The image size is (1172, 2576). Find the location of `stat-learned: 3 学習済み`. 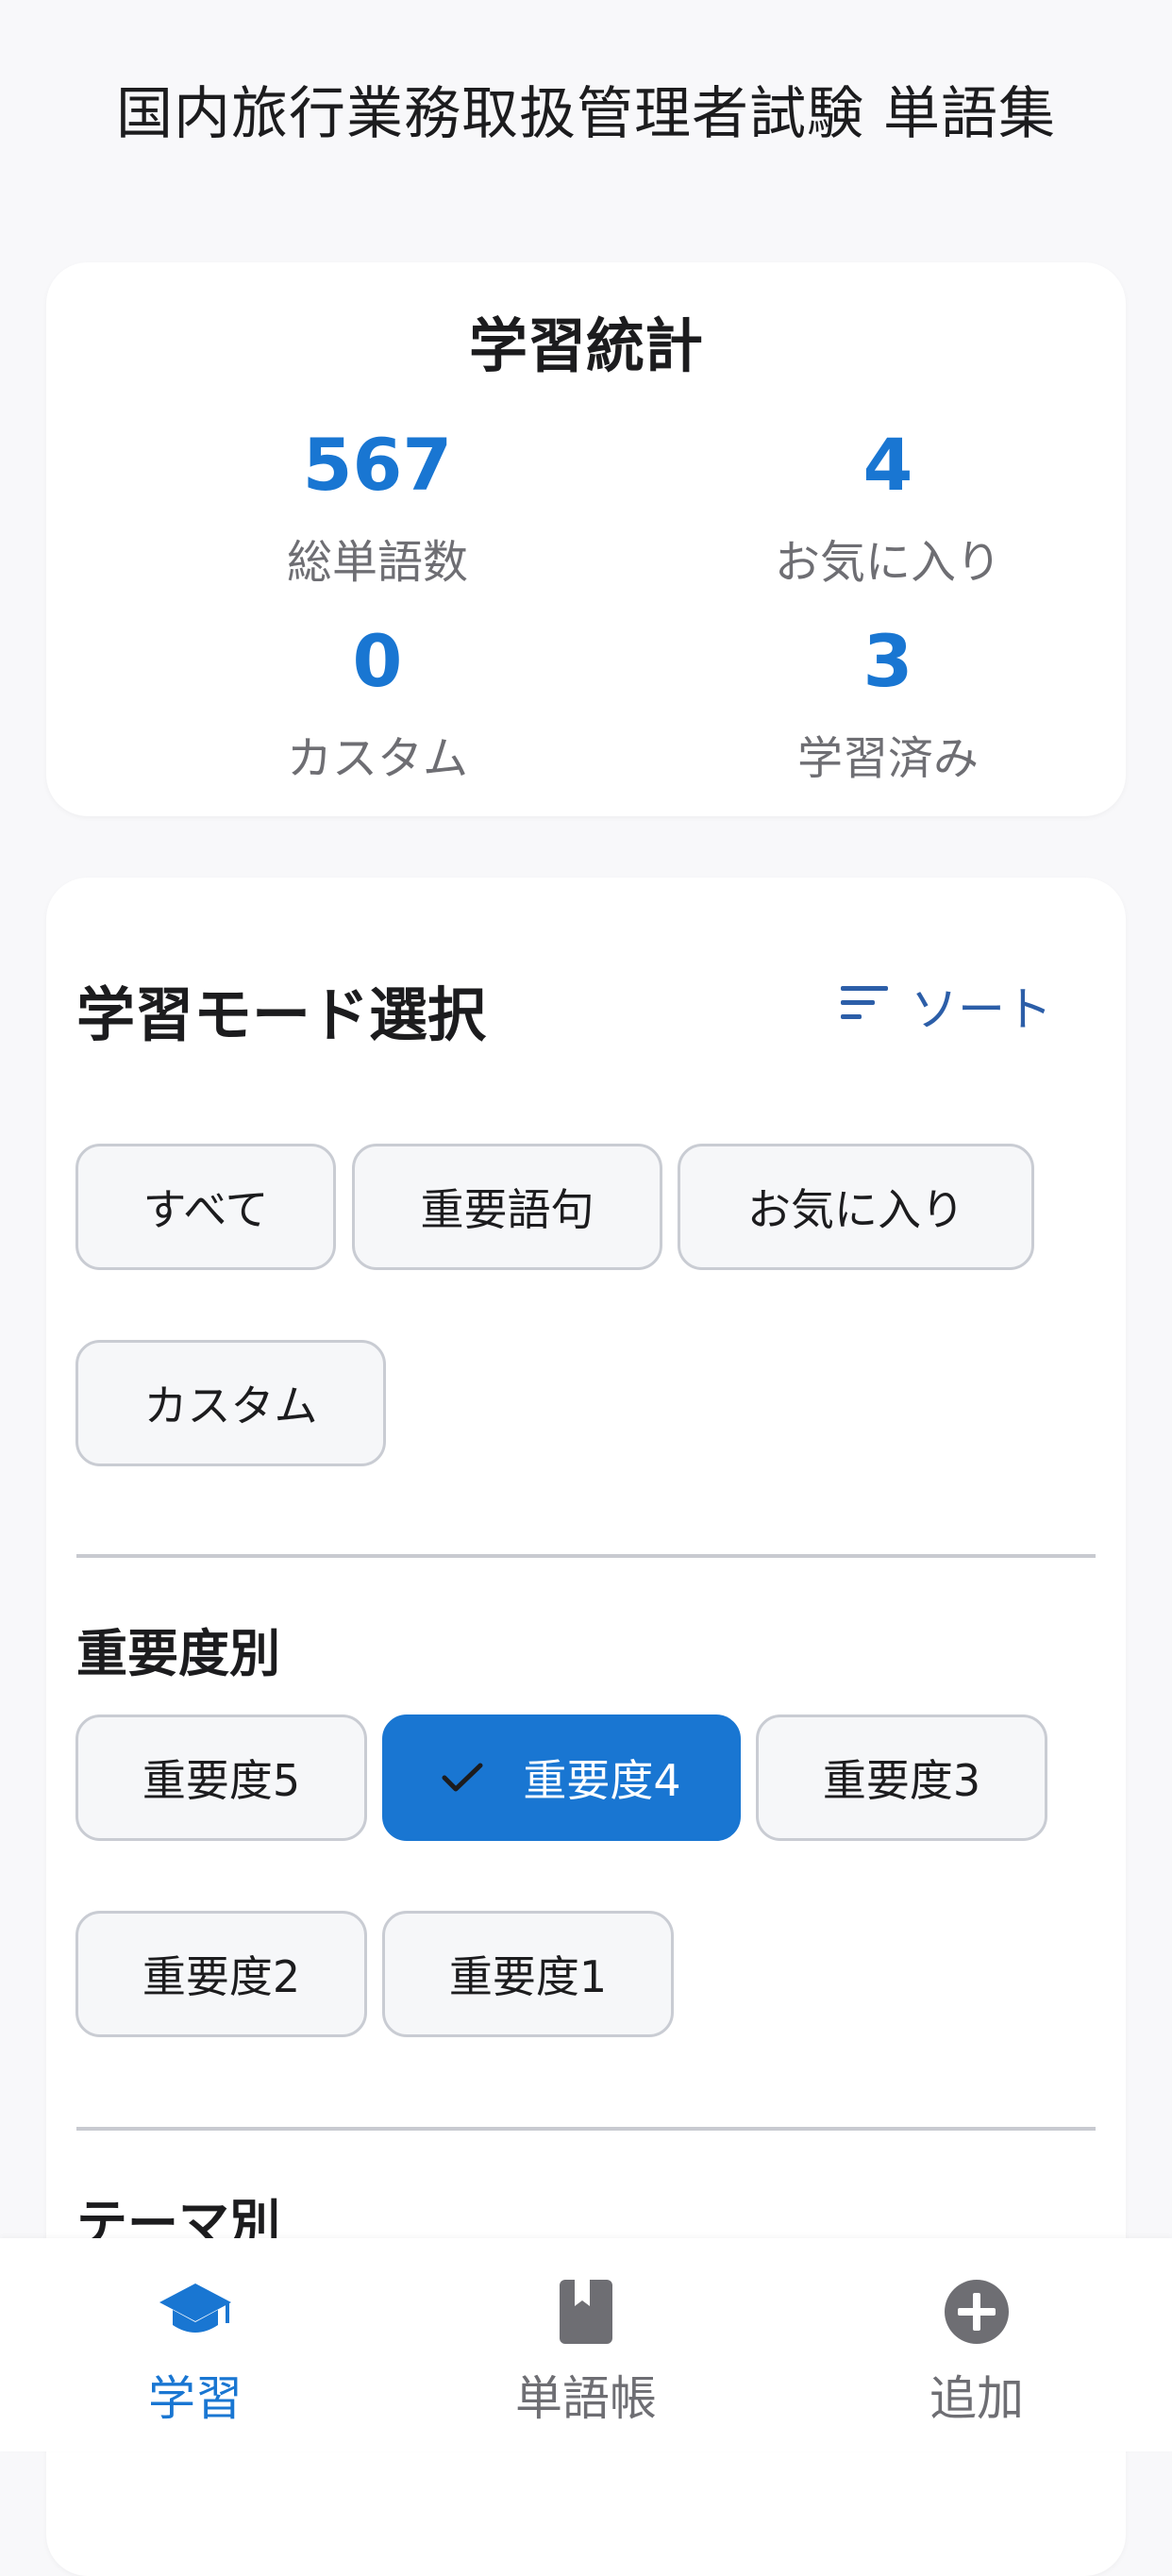

stat-learned: 3 学習済み is located at coordinates (888, 703).